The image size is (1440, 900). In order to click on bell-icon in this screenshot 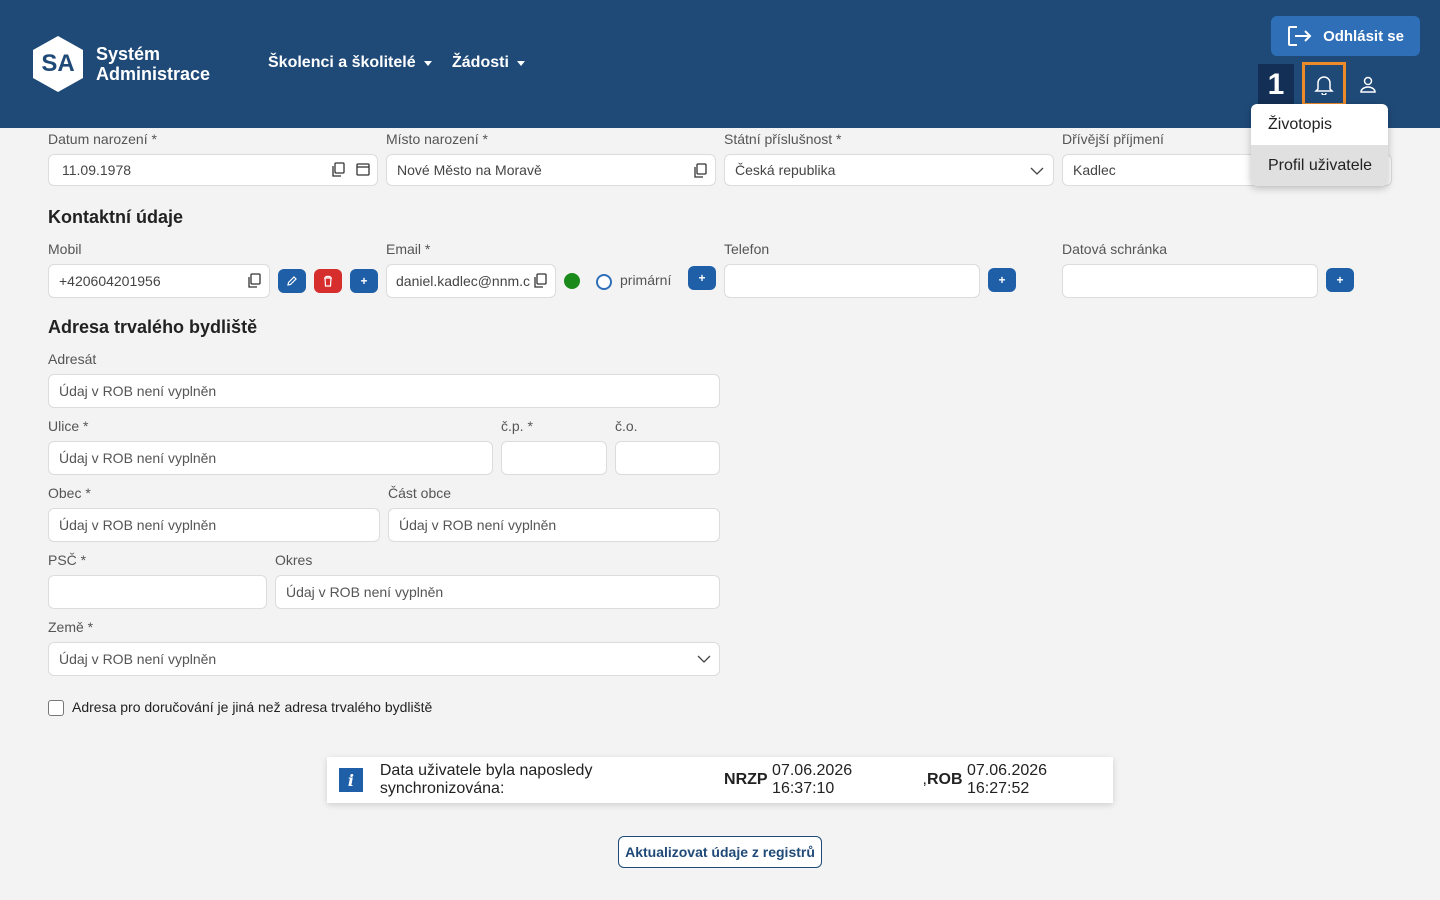, I will do `click(1324, 85)`.